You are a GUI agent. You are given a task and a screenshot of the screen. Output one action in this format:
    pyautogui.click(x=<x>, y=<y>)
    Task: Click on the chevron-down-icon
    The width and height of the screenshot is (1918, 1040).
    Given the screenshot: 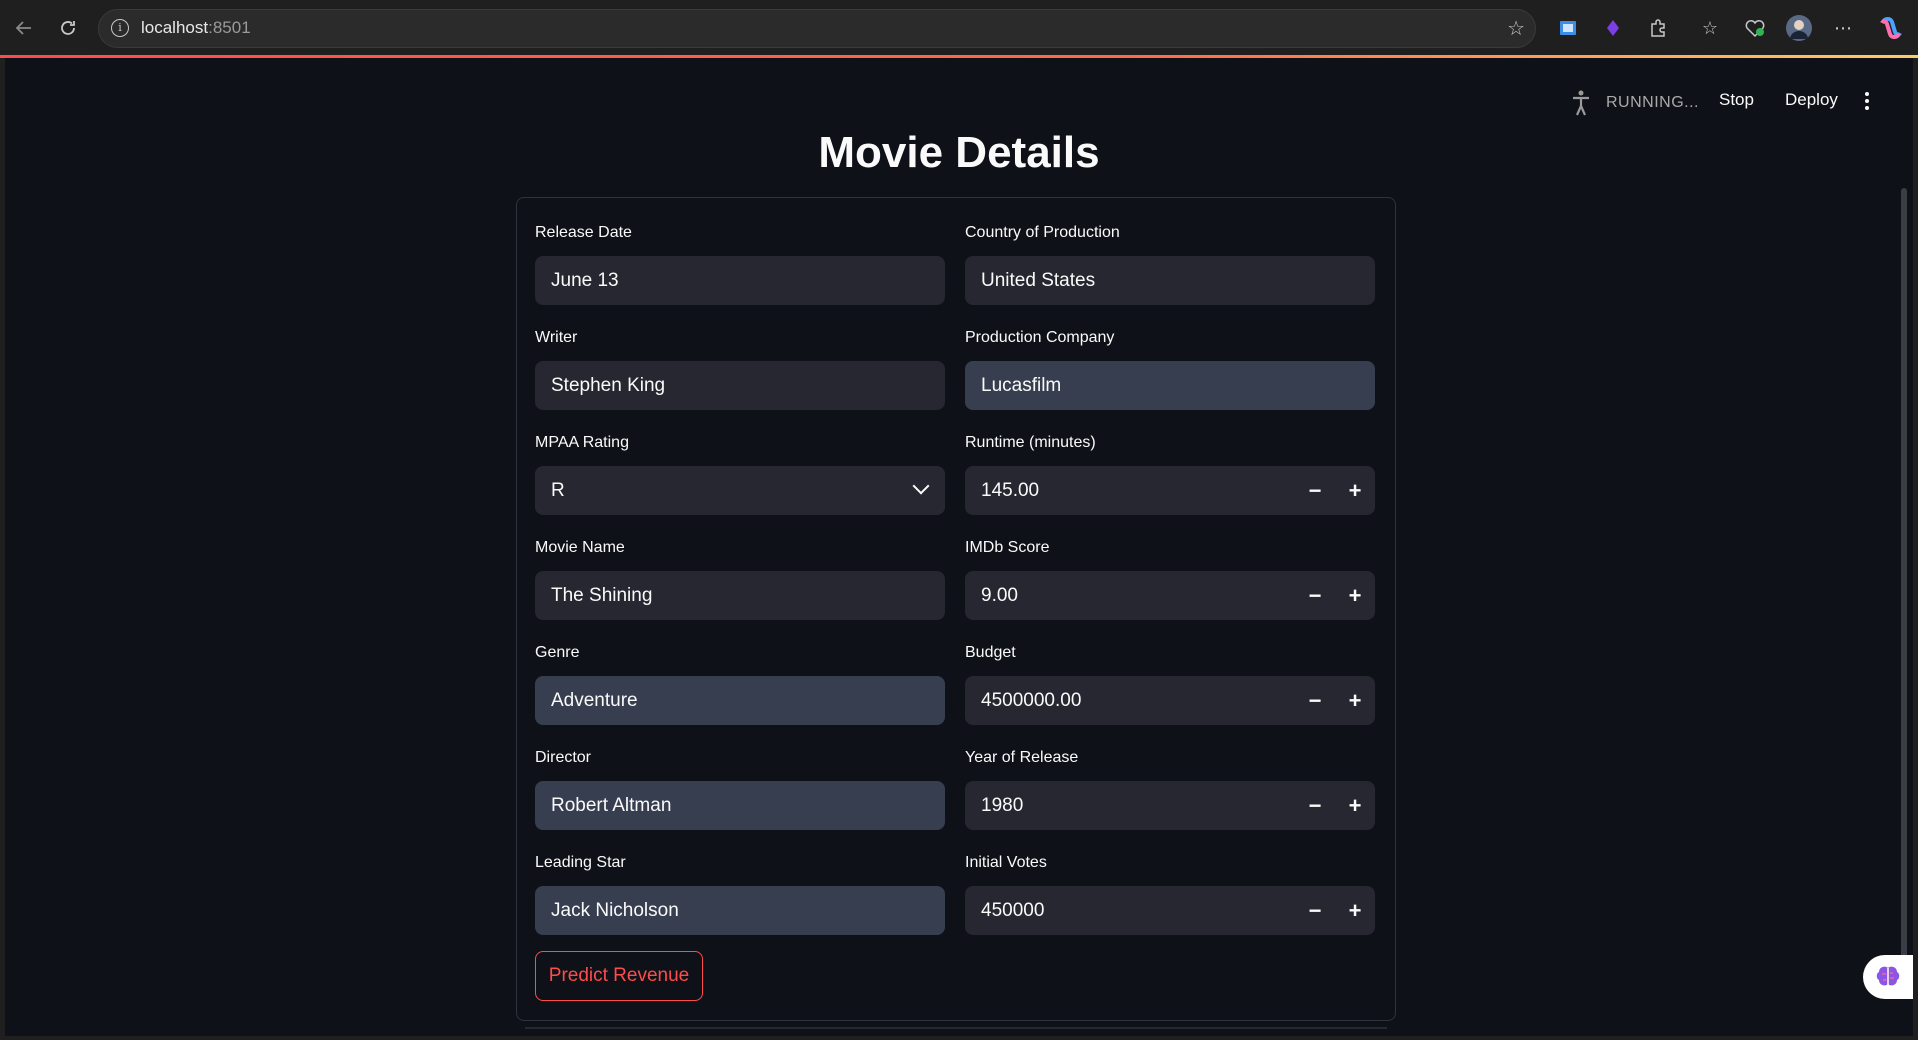 What is the action you would take?
    pyautogui.click(x=921, y=486)
    